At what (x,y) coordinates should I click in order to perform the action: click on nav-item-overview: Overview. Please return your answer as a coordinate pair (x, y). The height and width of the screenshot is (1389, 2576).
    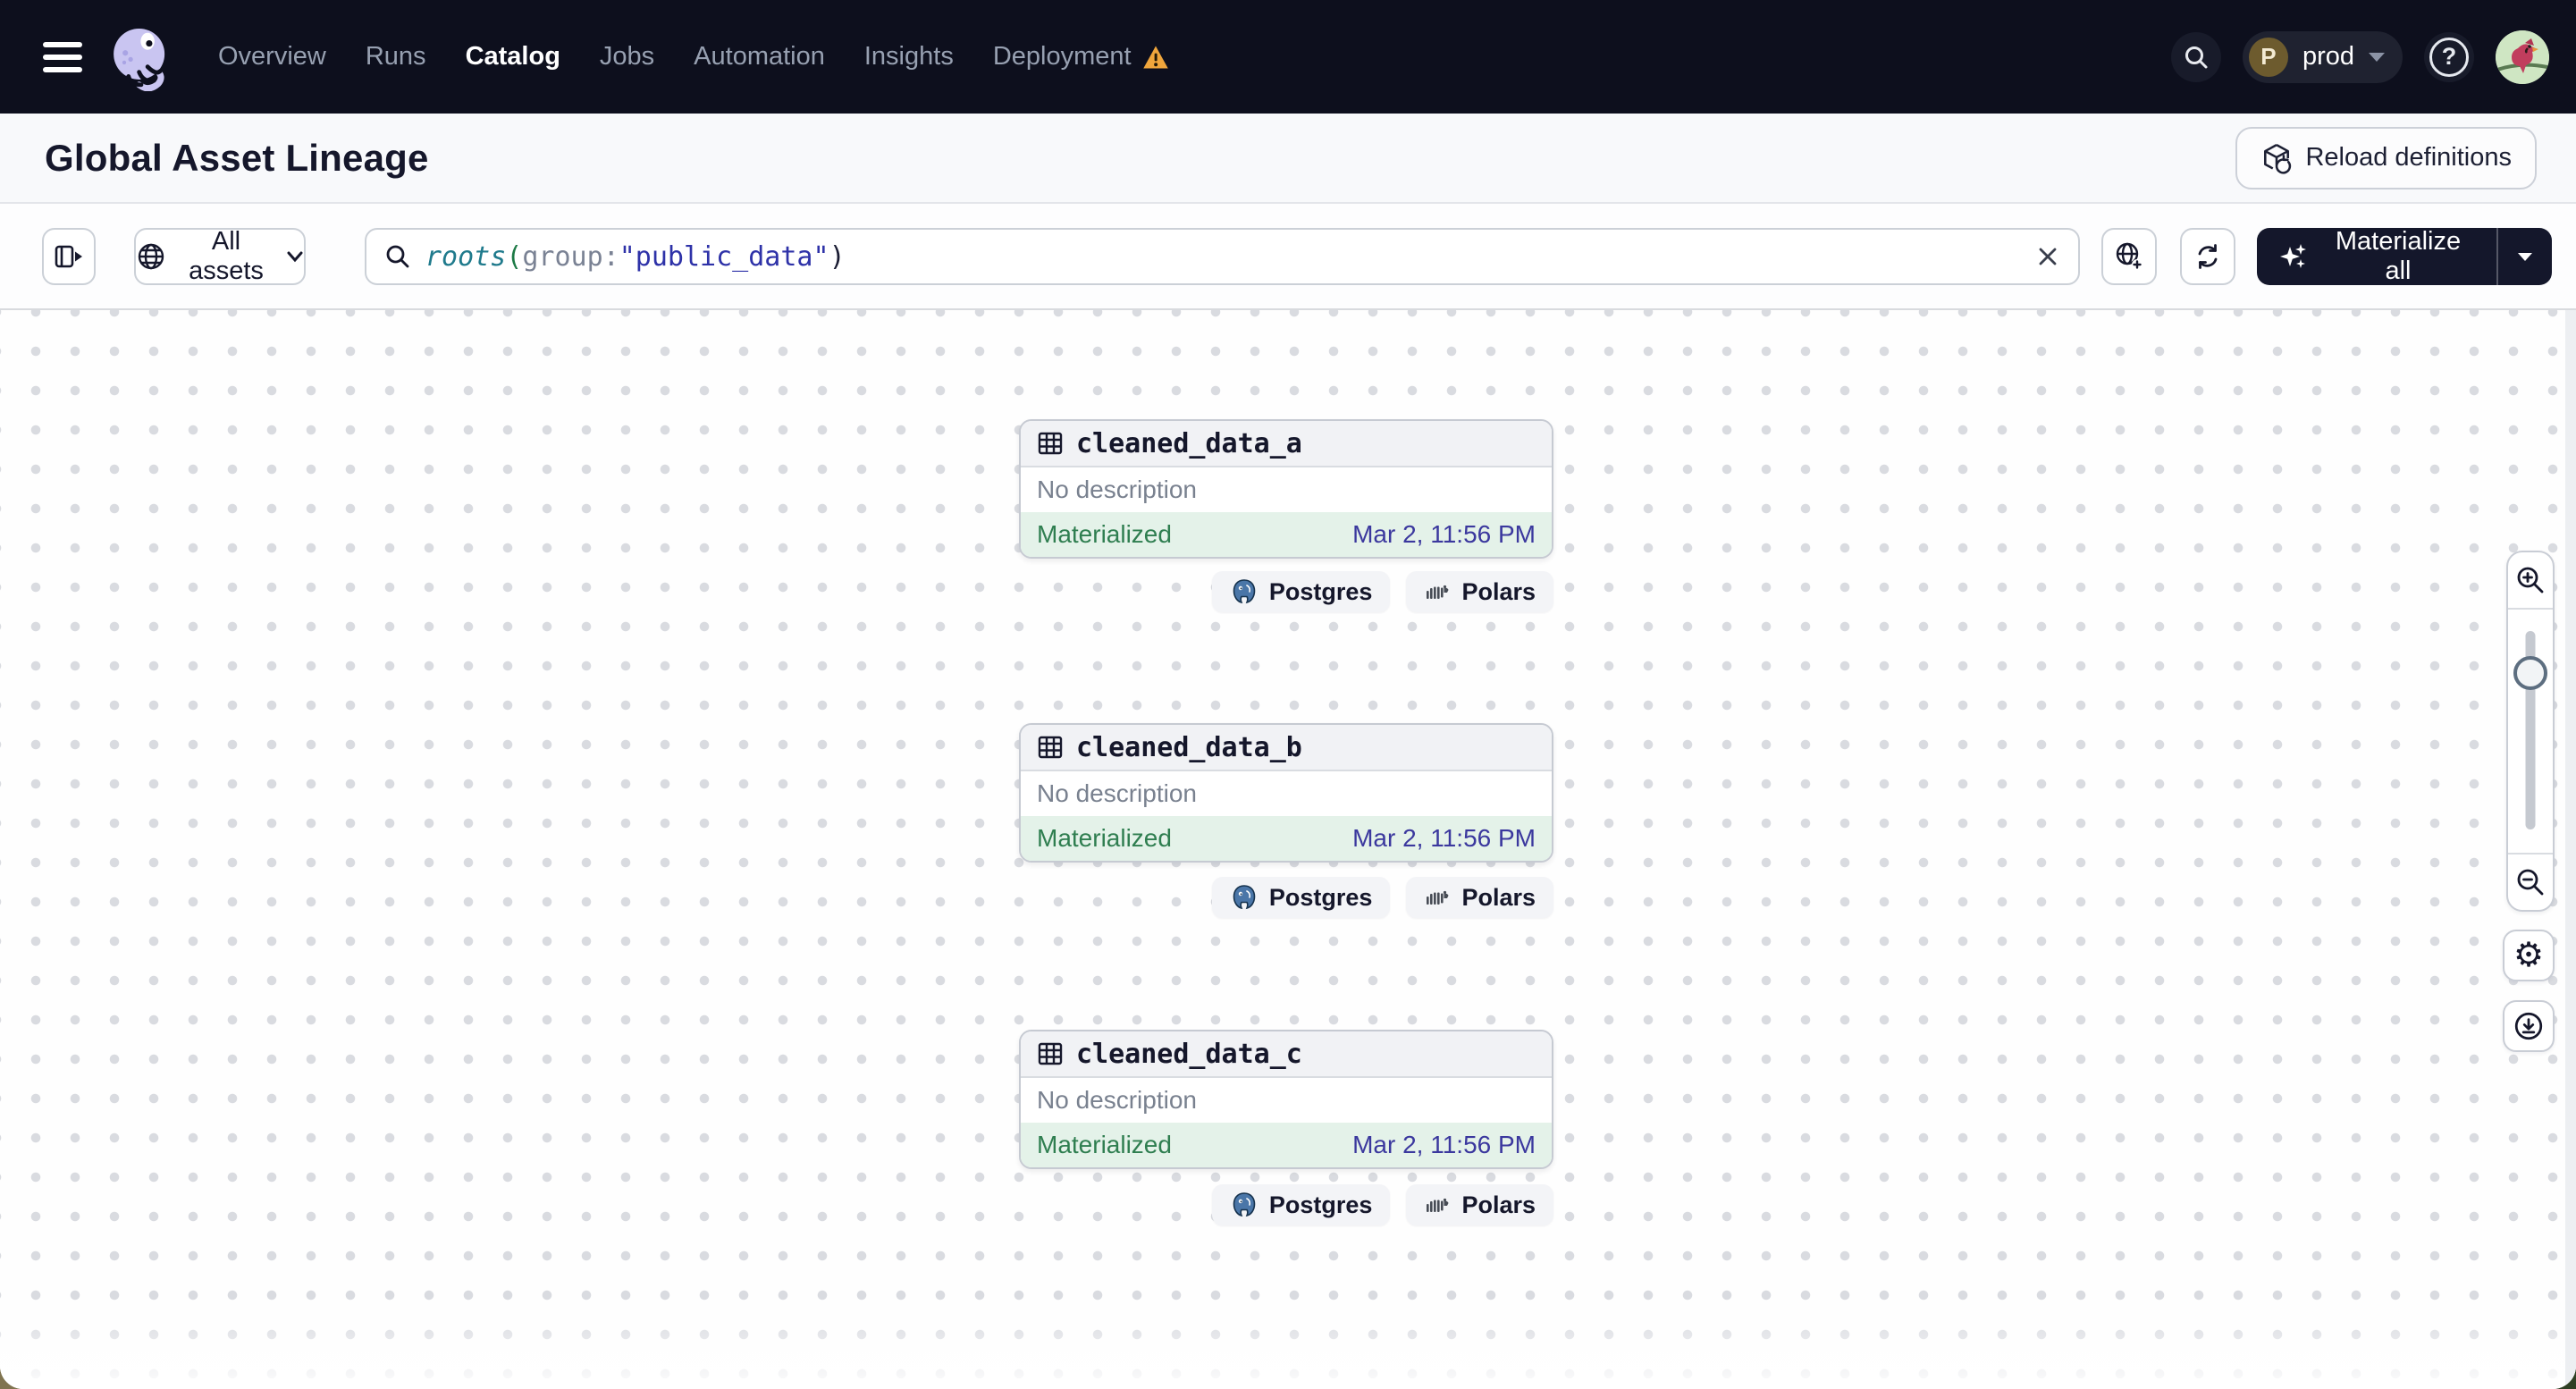
    Looking at the image, I should click on (272, 57).